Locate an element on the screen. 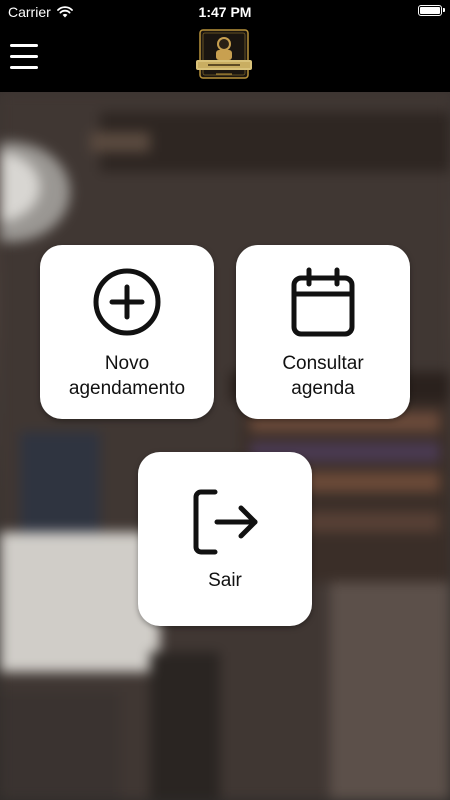 Image resolution: width=450 pixels, height=800 pixels. logout-label: Sair is located at coordinates (225, 580).